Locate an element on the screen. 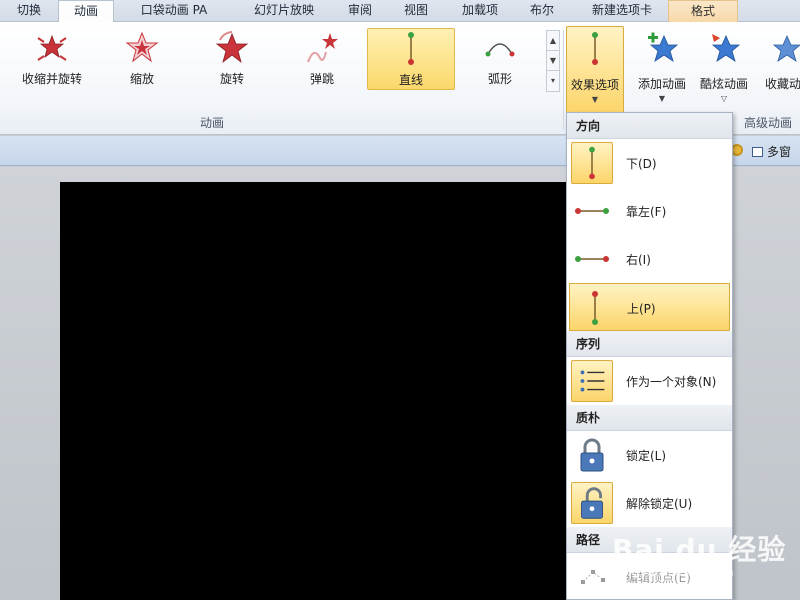 This screenshot has height=600, width=800. line-up-icon is located at coordinates (595, 308).